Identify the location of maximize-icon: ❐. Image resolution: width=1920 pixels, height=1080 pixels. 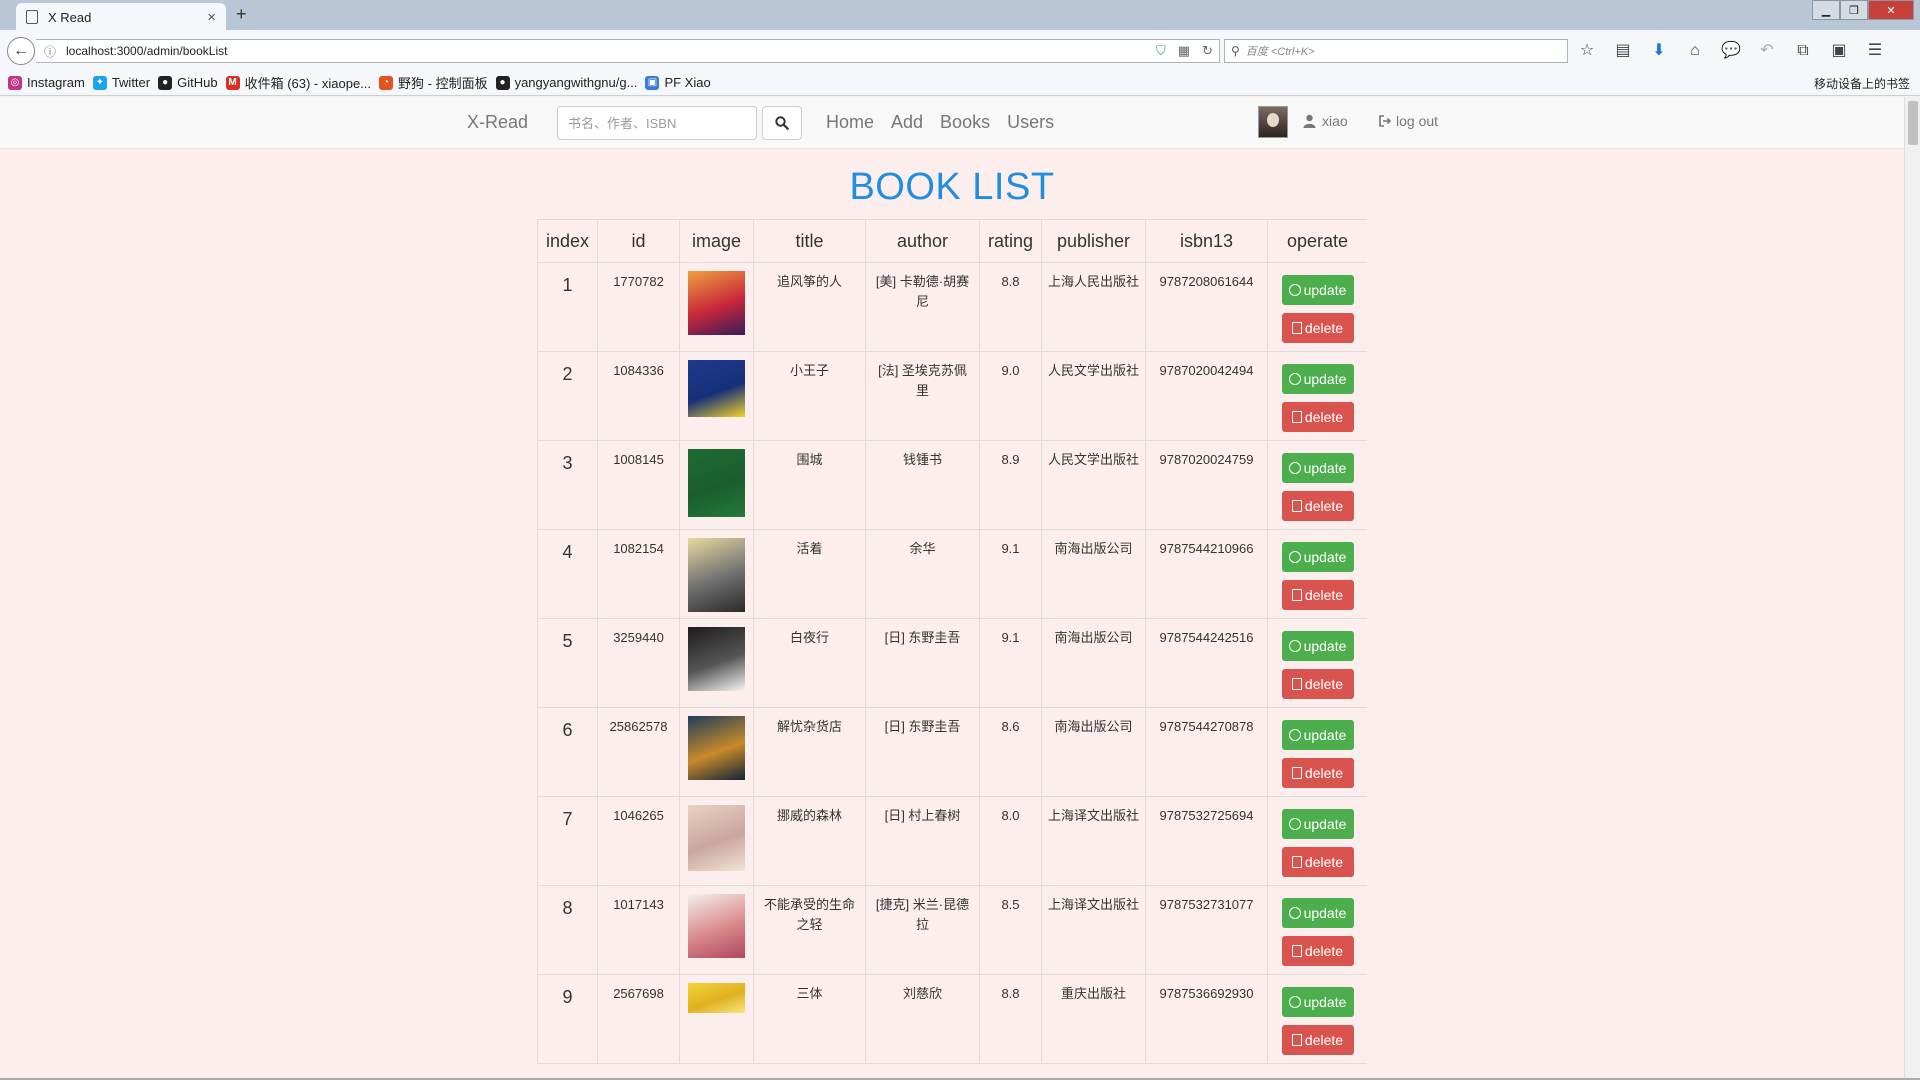
(1854, 10).